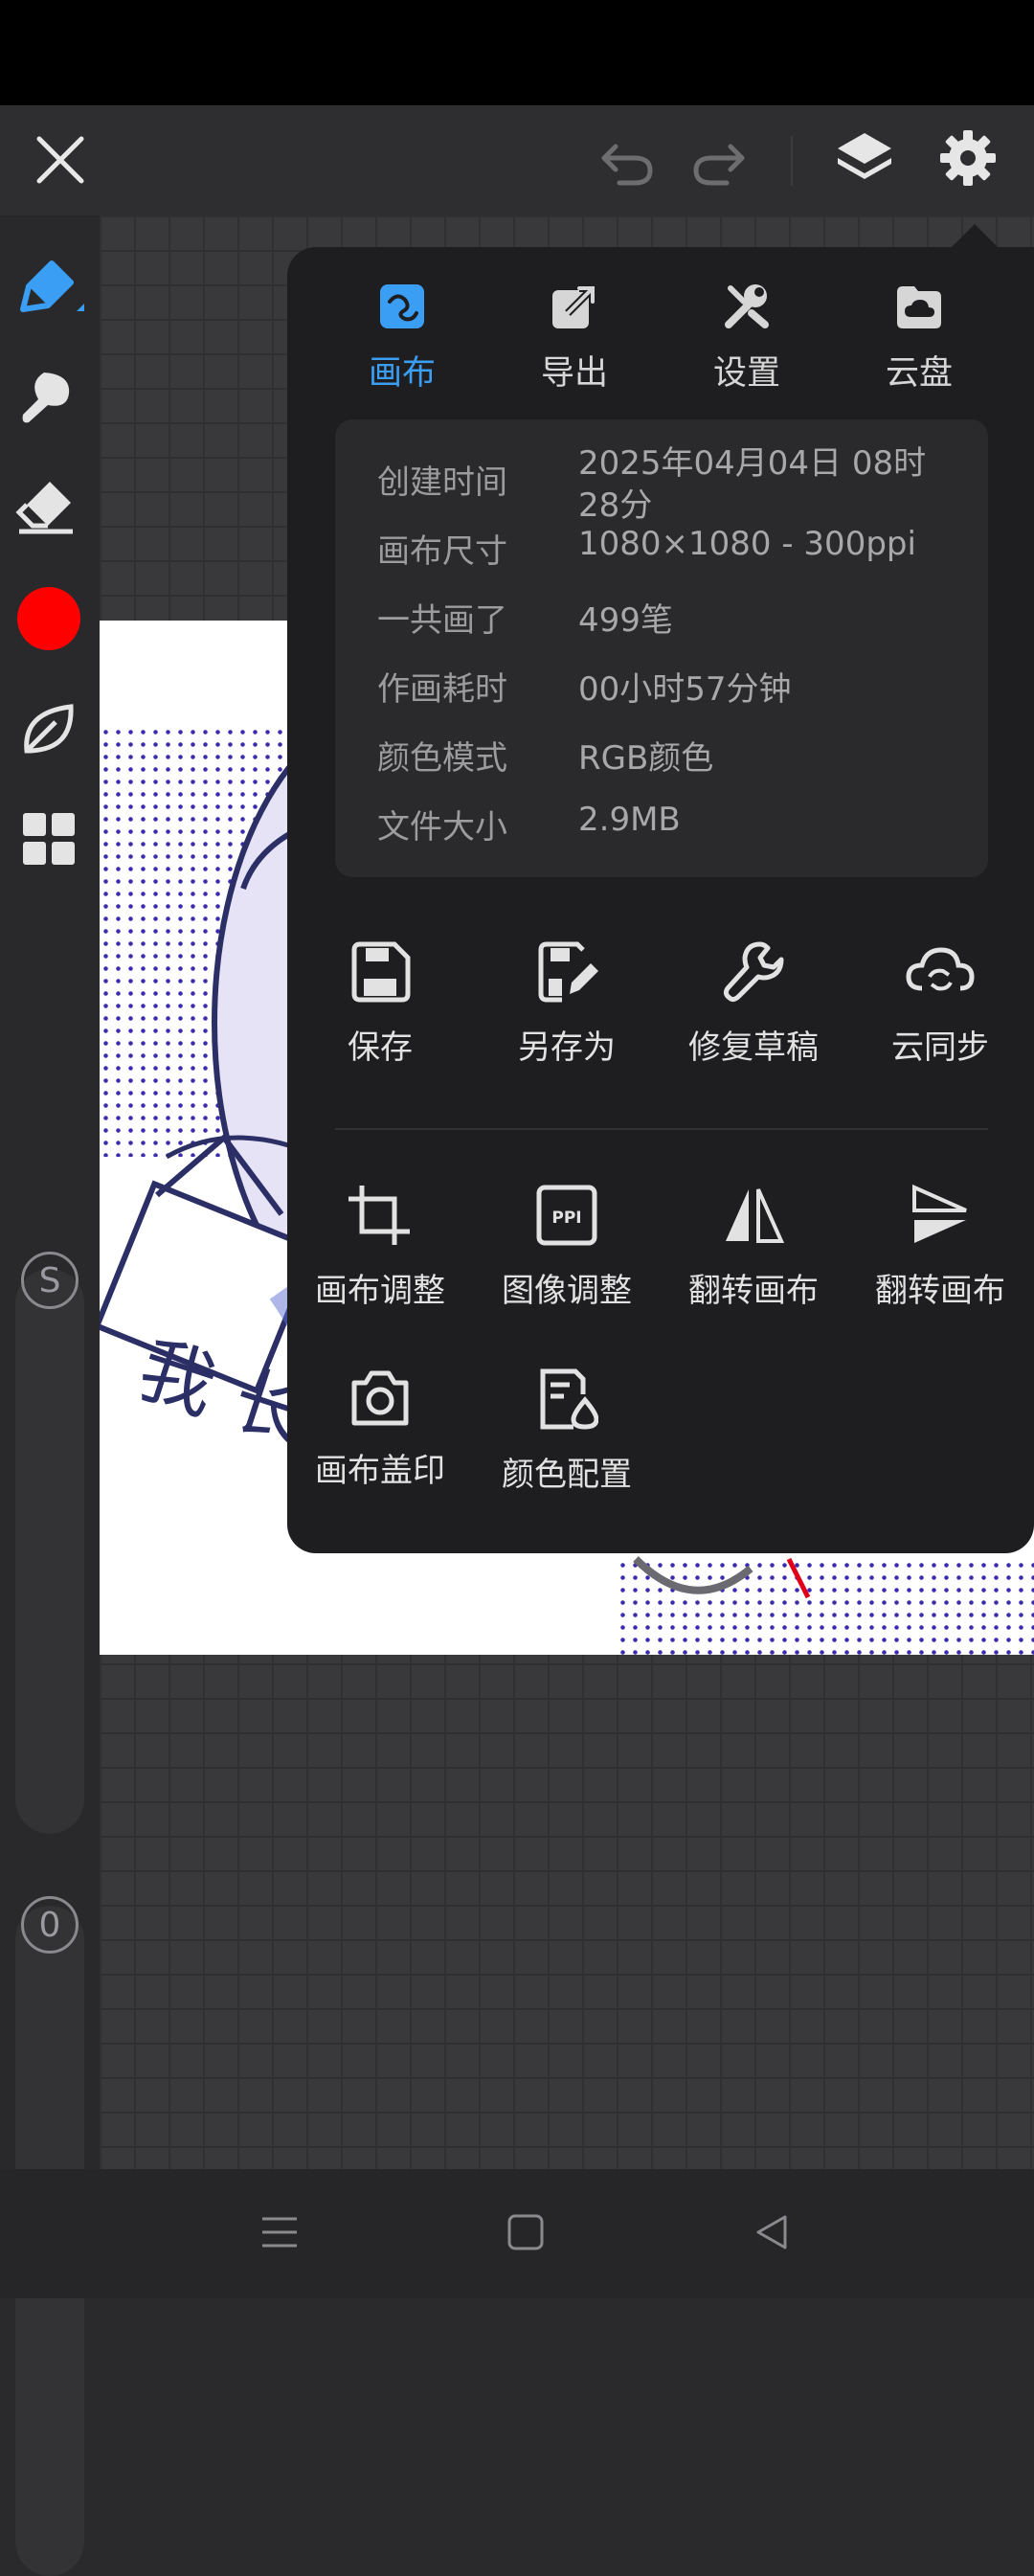  I want to click on close-button, so click(60, 159).